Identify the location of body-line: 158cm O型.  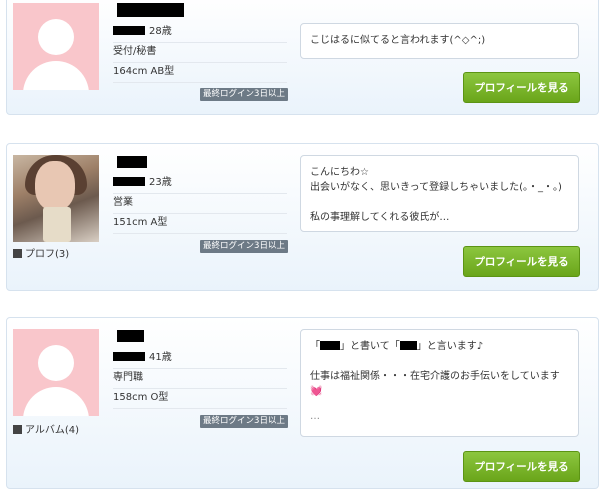
(200, 400).